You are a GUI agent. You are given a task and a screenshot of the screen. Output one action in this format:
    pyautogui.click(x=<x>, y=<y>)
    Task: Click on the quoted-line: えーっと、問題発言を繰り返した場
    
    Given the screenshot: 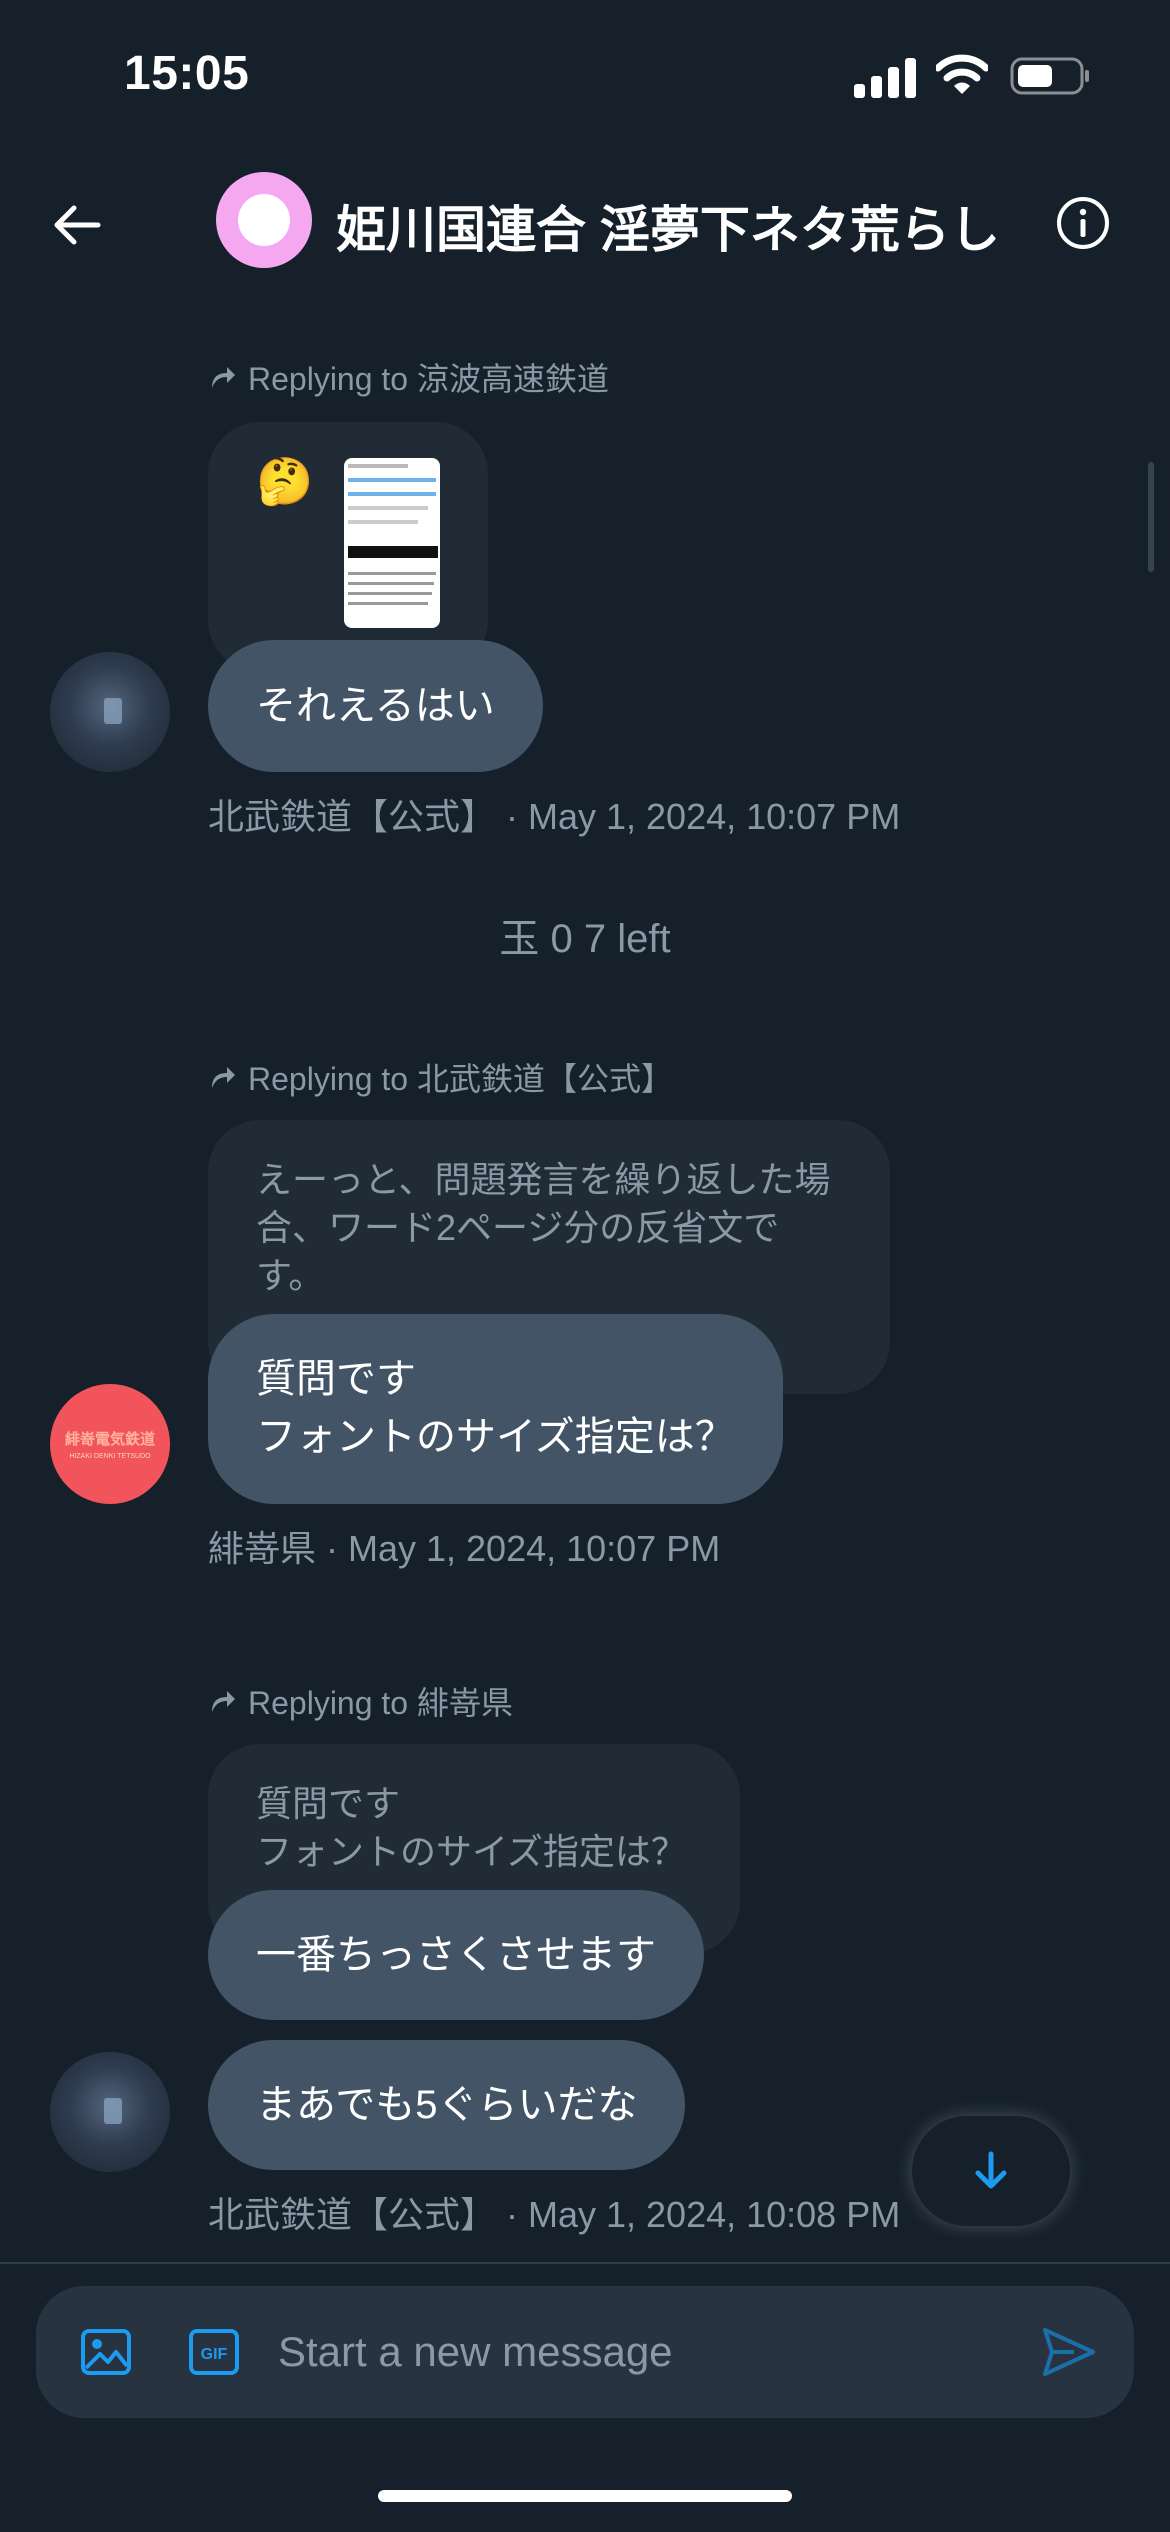 What is the action you would take?
    pyautogui.click(x=543, y=1179)
    